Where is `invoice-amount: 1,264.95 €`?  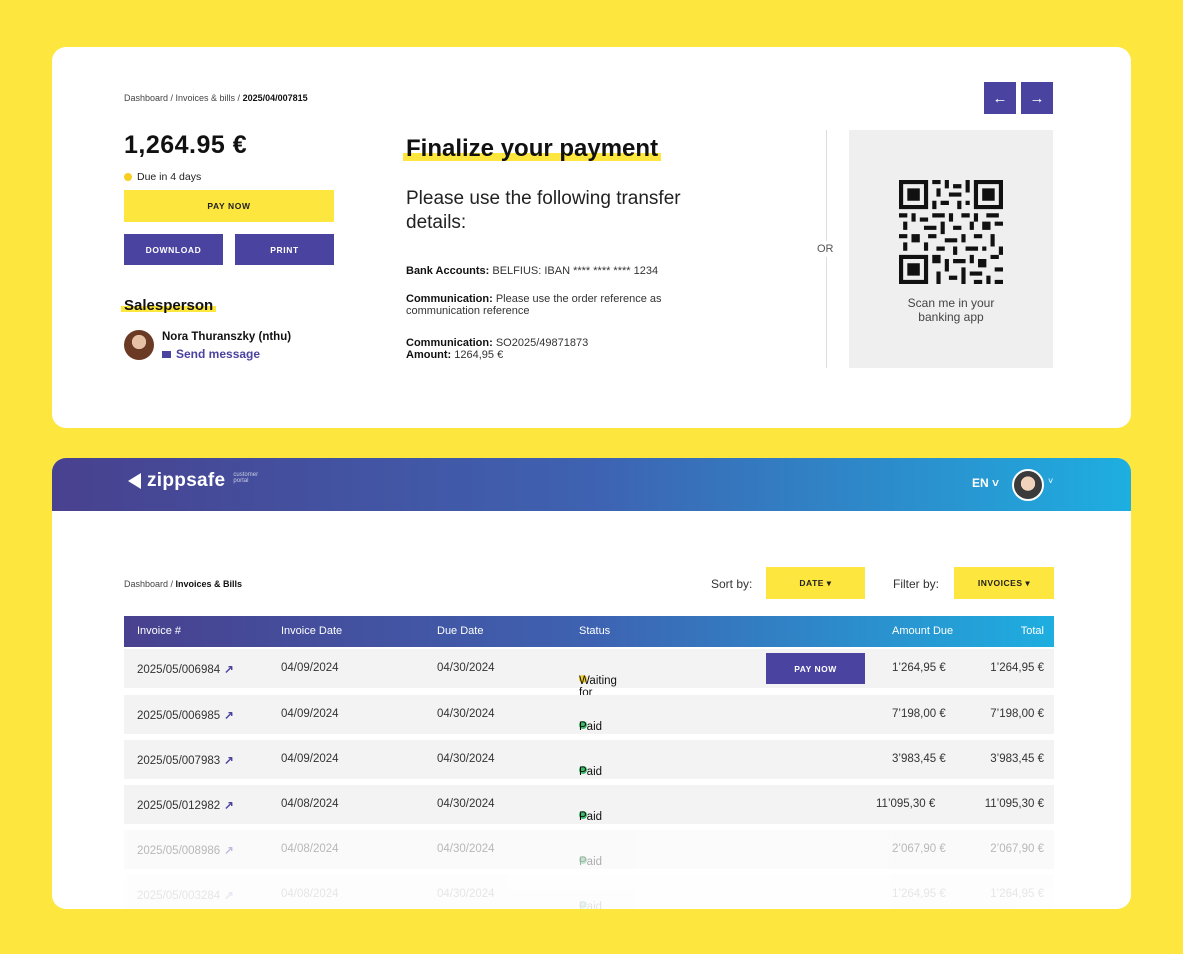 invoice-amount: 1,264.95 € is located at coordinates (186, 145).